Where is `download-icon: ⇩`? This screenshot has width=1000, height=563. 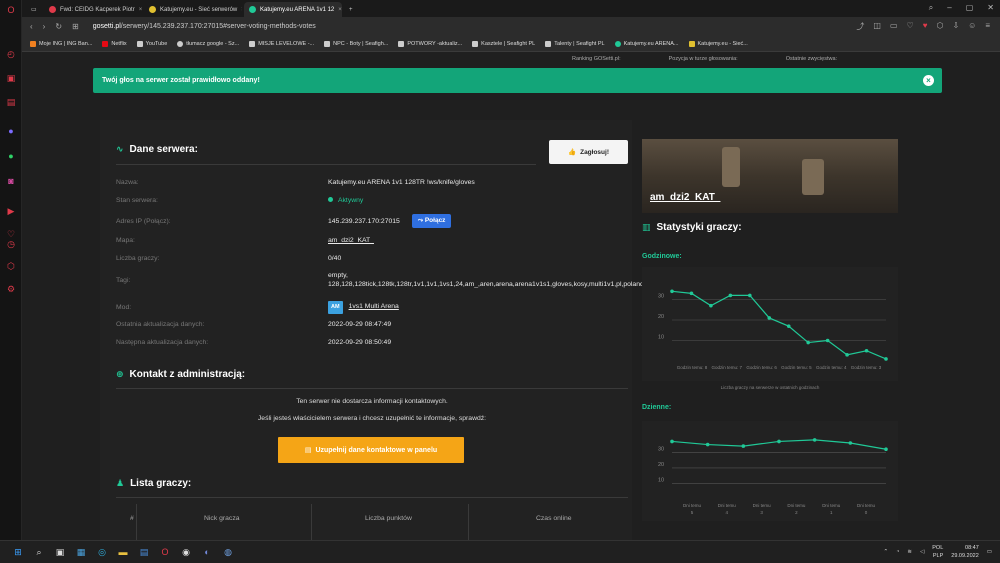
download-icon: ⇩ is located at coordinates (955, 26).